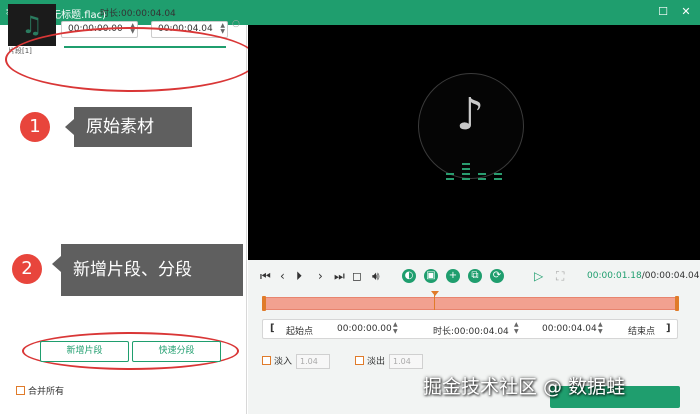 The width and height of the screenshot is (700, 414). Describe the element at coordinates (470, 114) in the screenshot. I see `music-note-icon: ♪` at that location.